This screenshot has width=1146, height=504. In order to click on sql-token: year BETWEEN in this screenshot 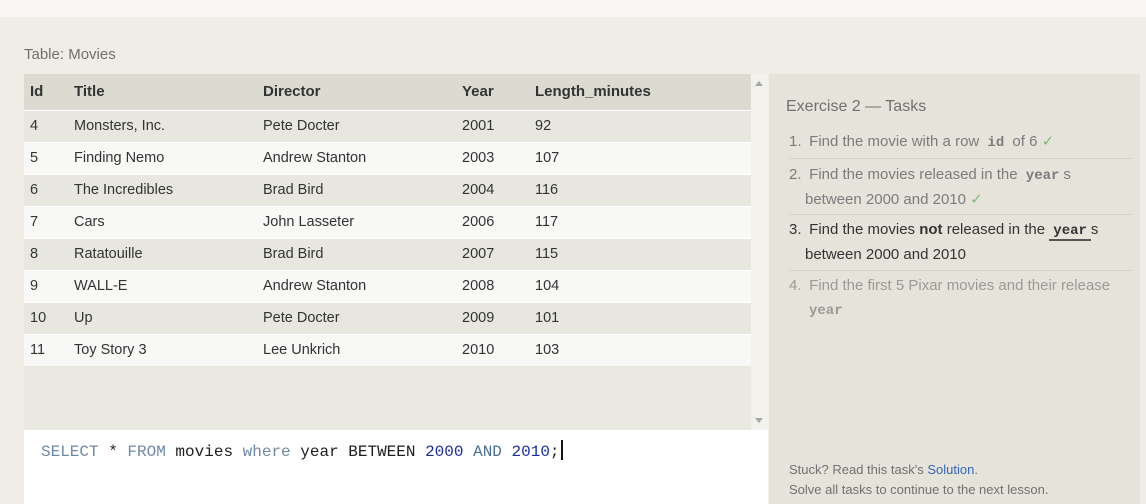, I will do `click(358, 452)`.